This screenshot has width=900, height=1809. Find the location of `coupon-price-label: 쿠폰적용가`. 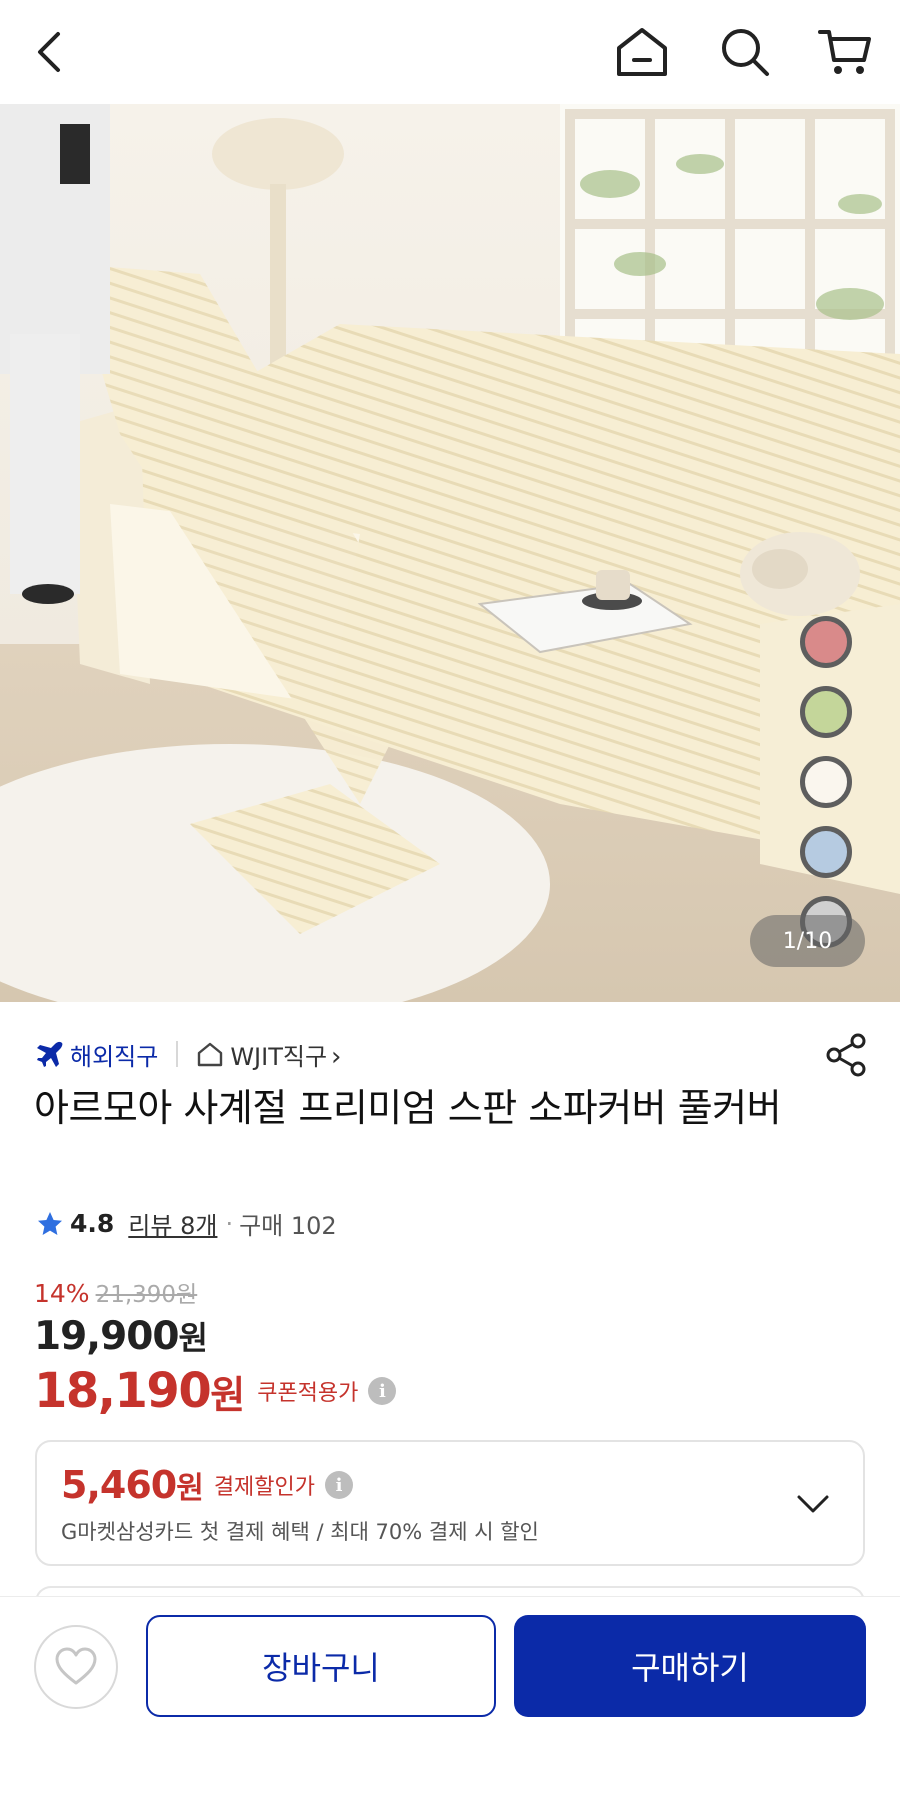

coupon-price-label: 쿠폰적용가 is located at coordinates (308, 1393).